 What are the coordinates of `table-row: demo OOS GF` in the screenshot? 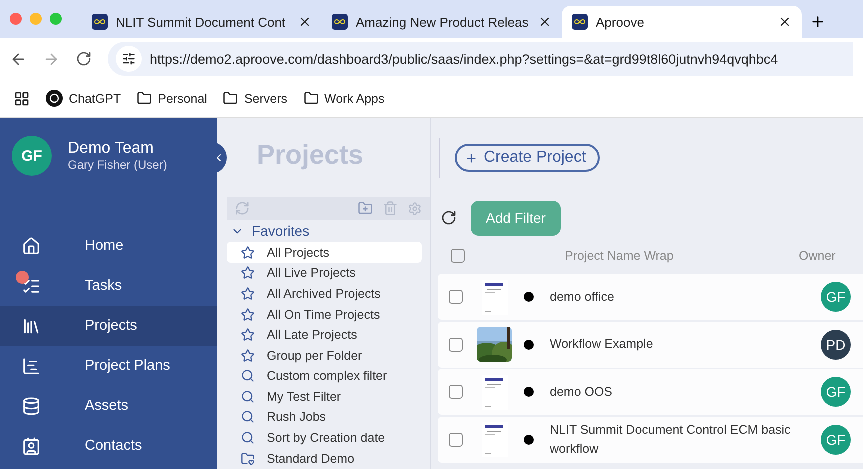 It's located at (650, 392).